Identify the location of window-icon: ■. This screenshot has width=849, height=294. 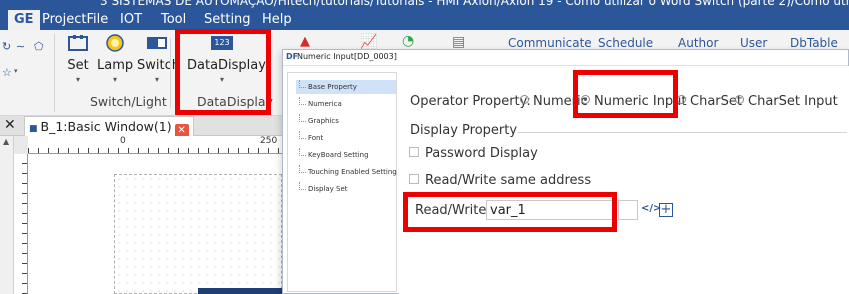
(33, 129).